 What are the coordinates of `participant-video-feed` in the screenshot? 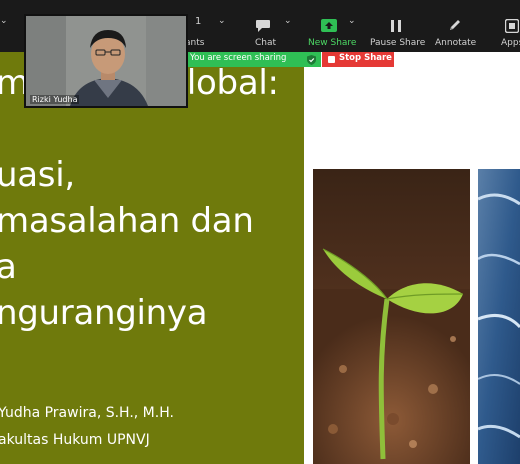 It's located at (106, 61).